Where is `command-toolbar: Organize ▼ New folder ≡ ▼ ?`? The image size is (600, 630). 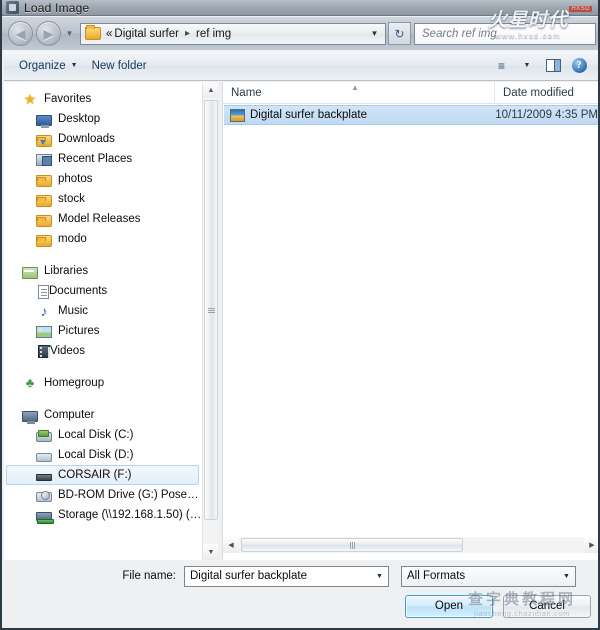 command-toolbar: Organize ▼ New folder ≡ ▼ ? is located at coordinates (301, 66).